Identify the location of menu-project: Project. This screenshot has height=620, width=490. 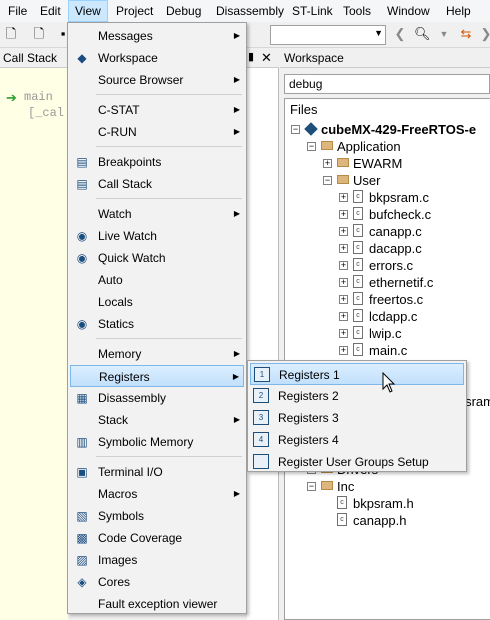
(134, 11).